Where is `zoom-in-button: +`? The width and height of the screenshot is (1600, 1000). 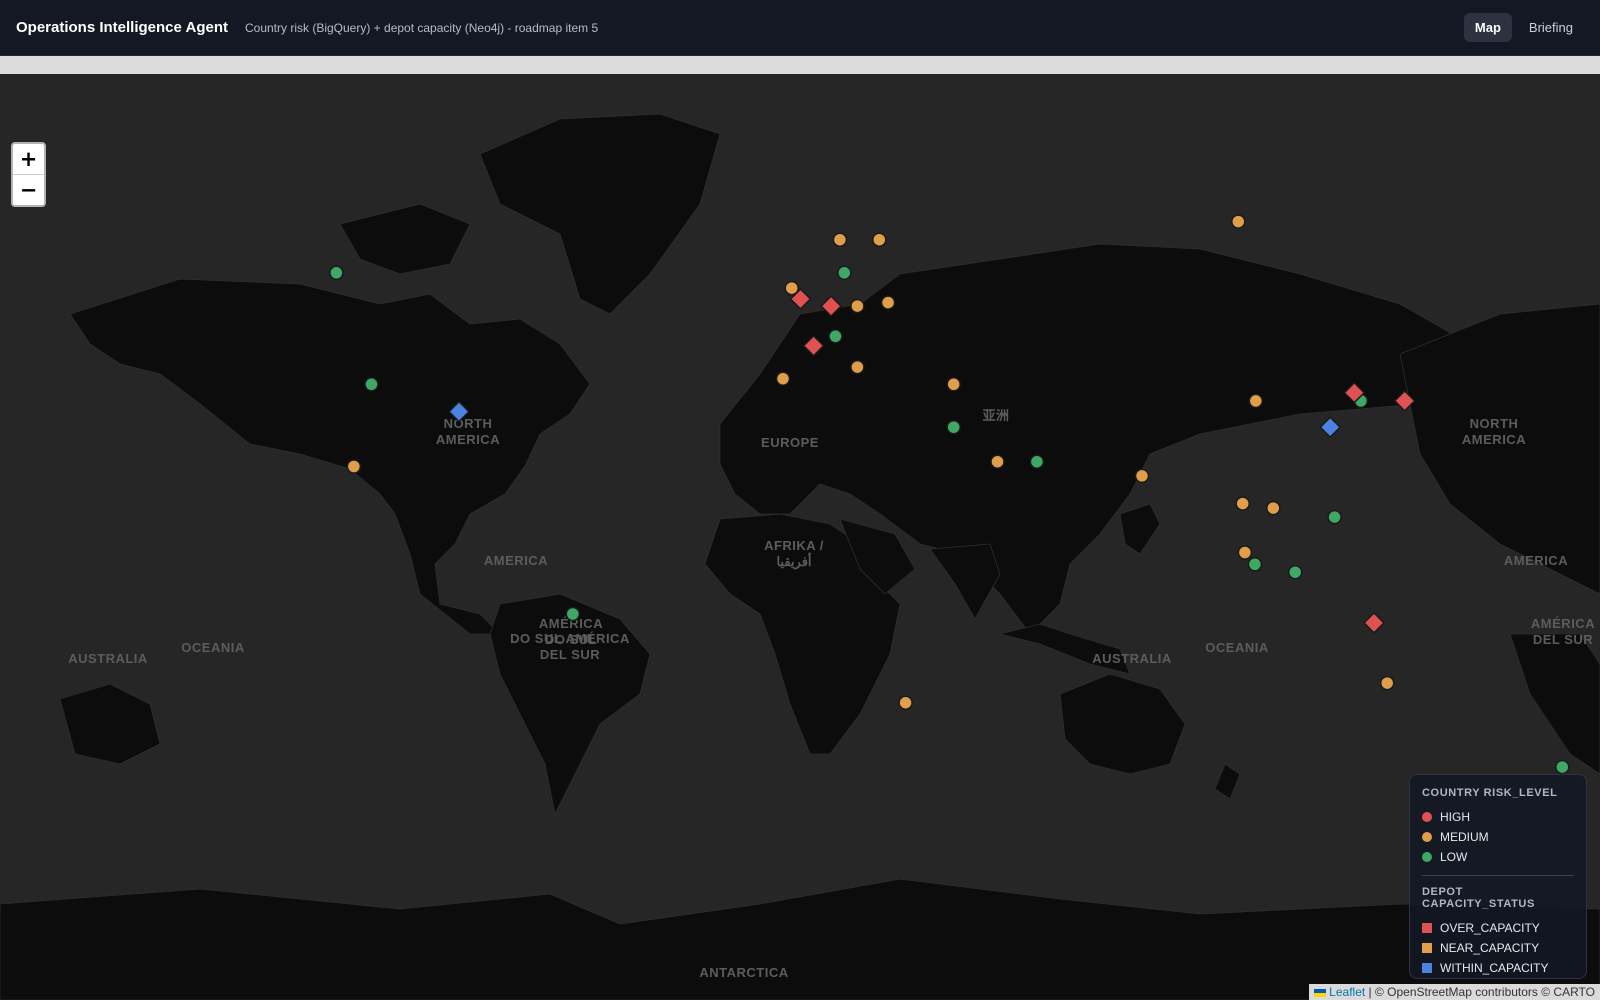 zoom-in-button: + is located at coordinates (28, 159).